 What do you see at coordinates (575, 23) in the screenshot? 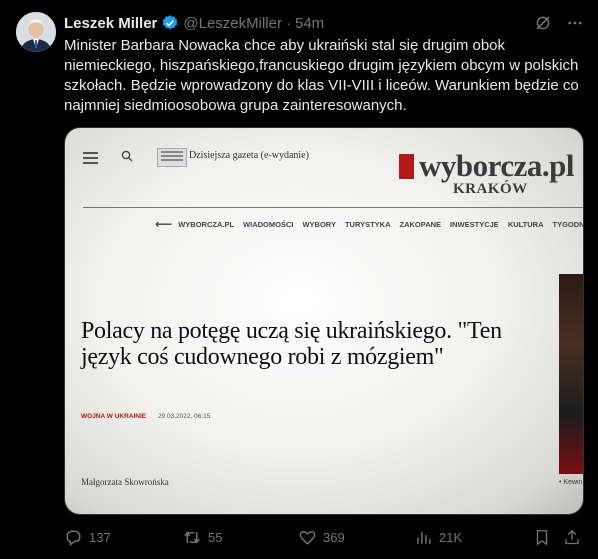
I see `more-options-icon` at bounding box center [575, 23].